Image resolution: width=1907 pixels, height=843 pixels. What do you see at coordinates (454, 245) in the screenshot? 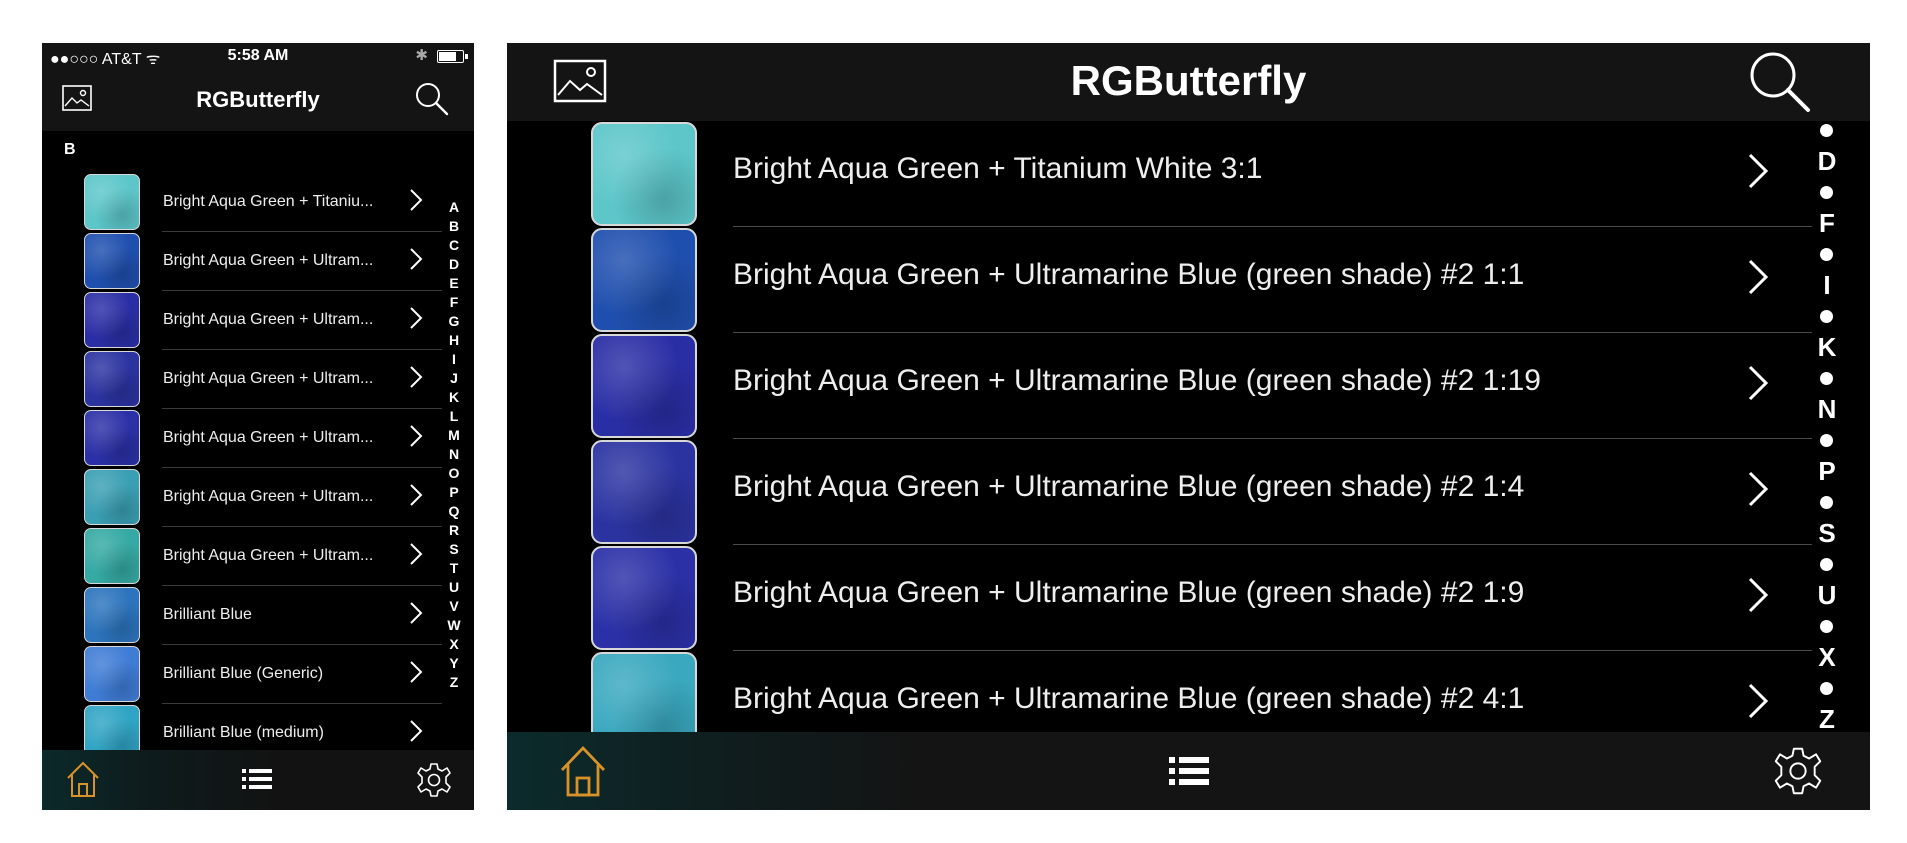
I see `index-letter: C` at bounding box center [454, 245].